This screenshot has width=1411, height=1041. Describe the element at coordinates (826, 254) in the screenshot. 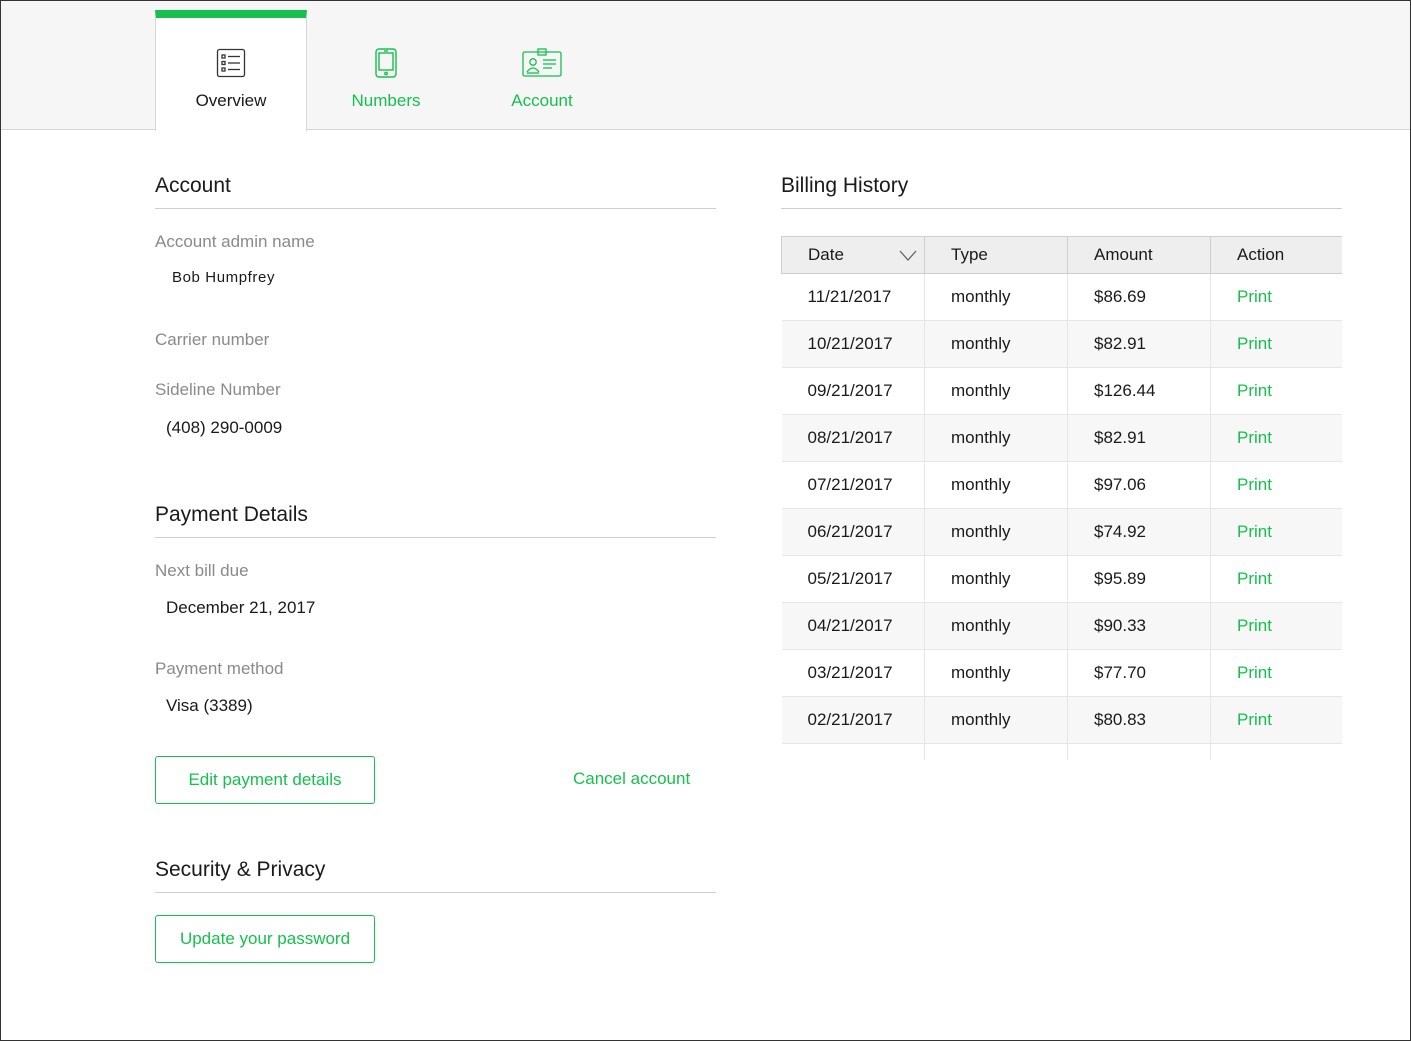

I see `column-header-date-label: Date` at that location.